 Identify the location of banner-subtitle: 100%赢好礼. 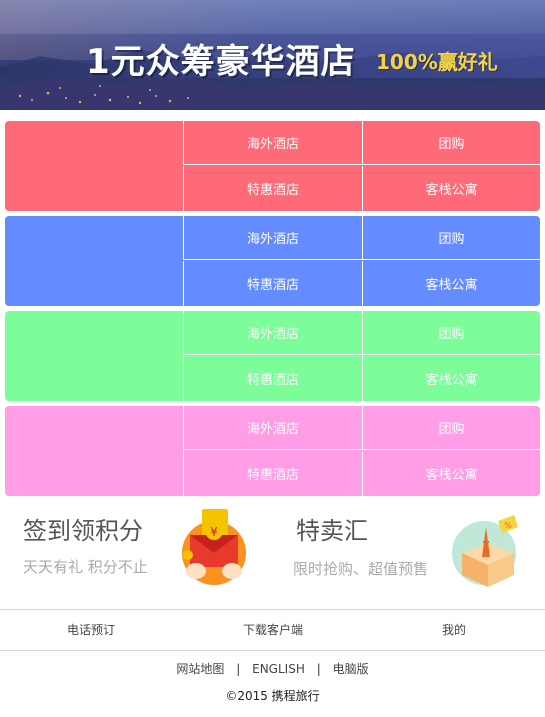
(437, 62).